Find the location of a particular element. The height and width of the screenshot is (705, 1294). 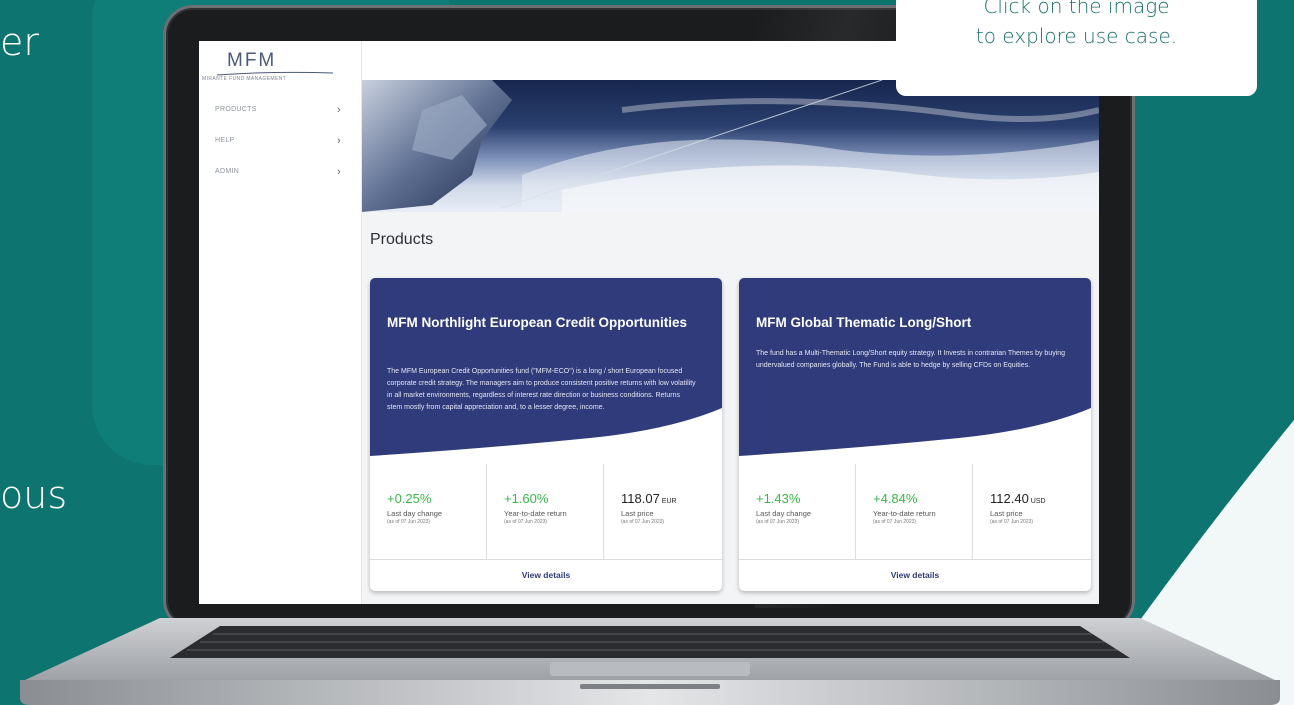

logo-subtitle: MIRANTE FUND MANAGEMENT is located at coordinates (244, 79).